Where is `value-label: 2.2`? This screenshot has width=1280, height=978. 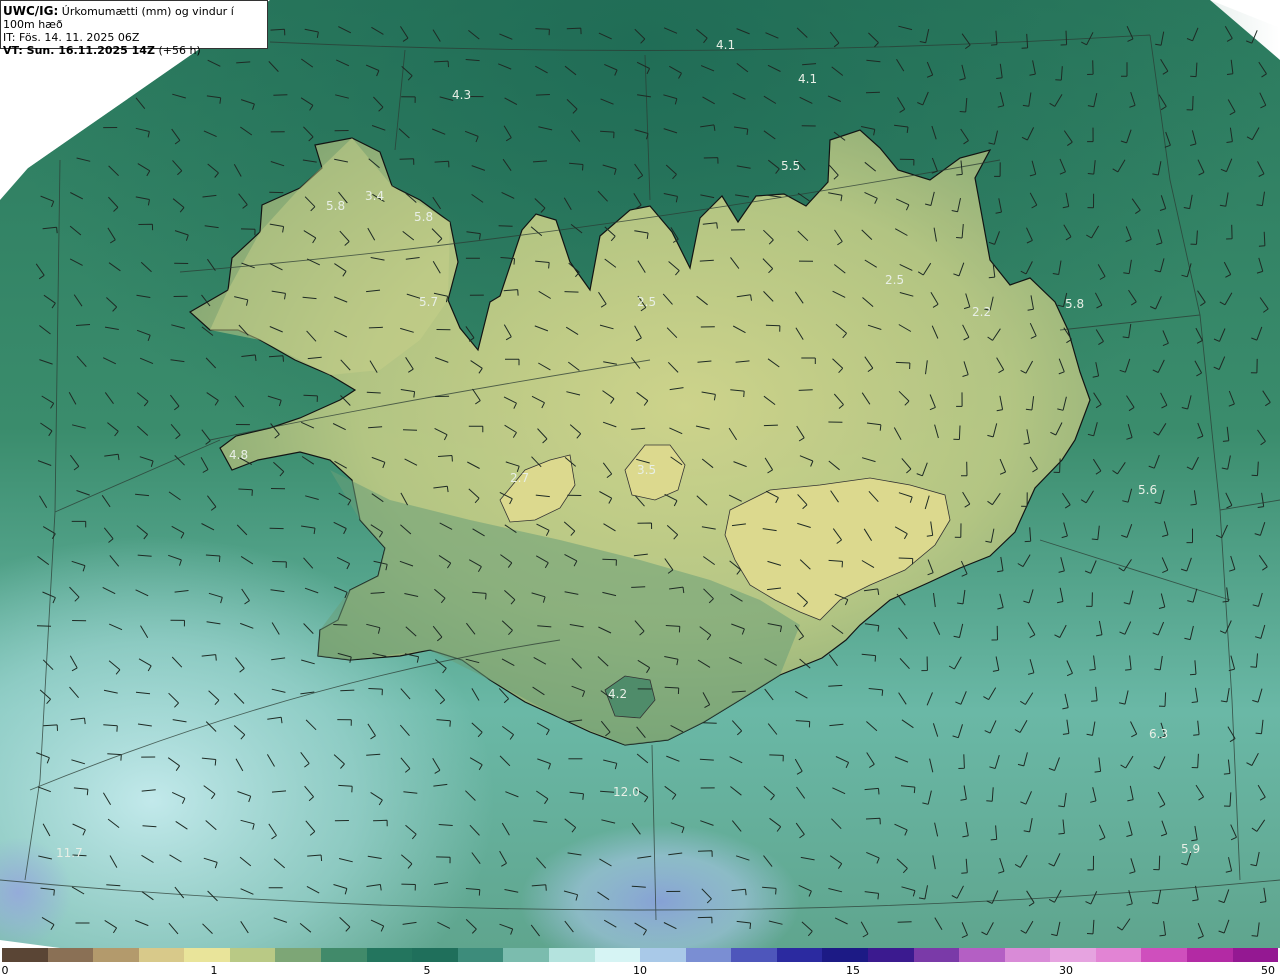 value-label: 2.2 is located at coordinates (981, 312).